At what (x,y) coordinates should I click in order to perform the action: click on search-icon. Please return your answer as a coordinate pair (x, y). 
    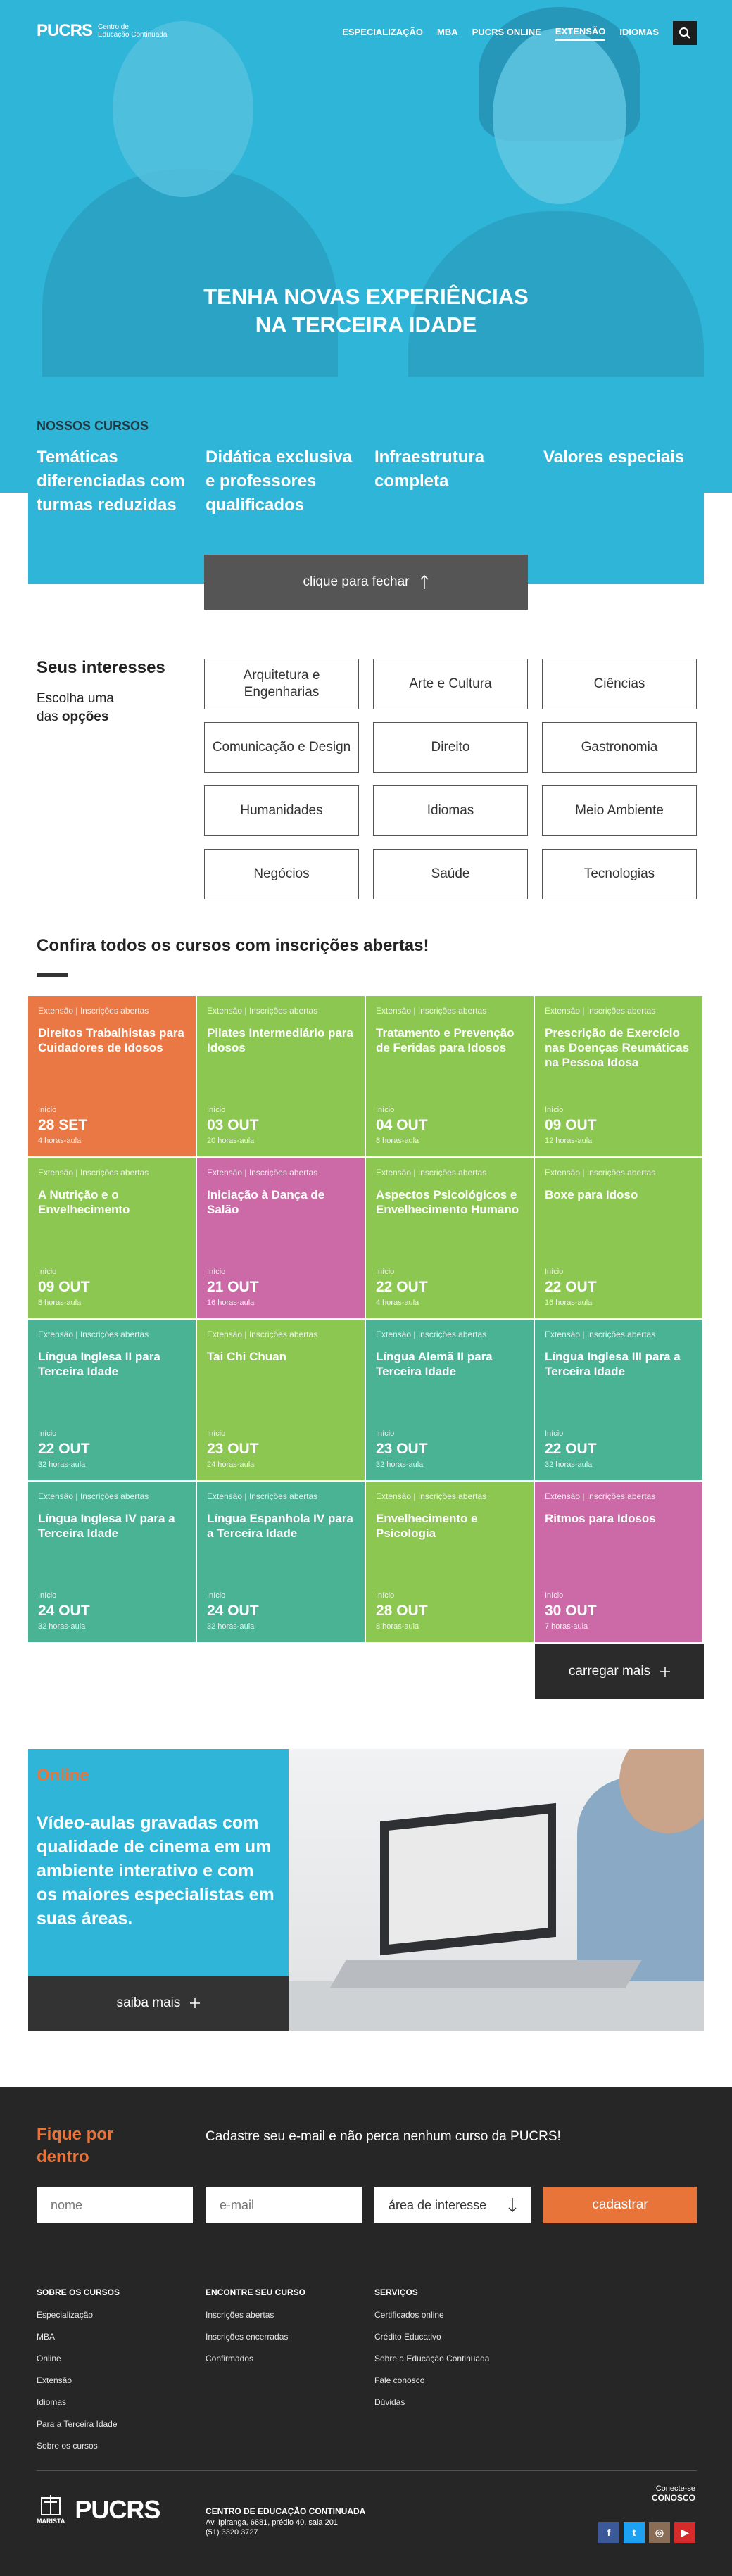
    Looking at the image, I should click on (685, 33).